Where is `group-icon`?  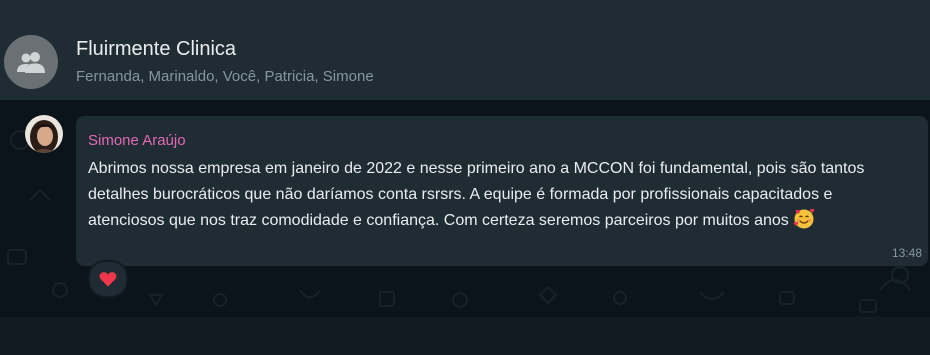
group-icon is located at coordinates (31, 62).